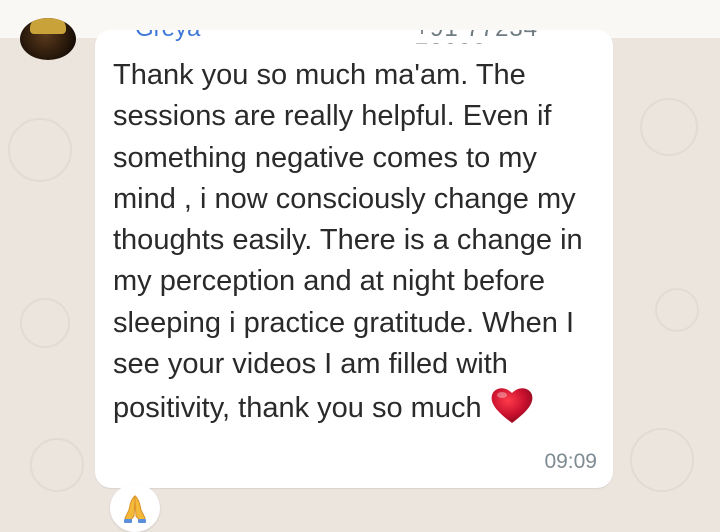 Image resolution: width=720 pixels, height=532 pixels. I want to click on folded-hands-icon, so click(135, 509).